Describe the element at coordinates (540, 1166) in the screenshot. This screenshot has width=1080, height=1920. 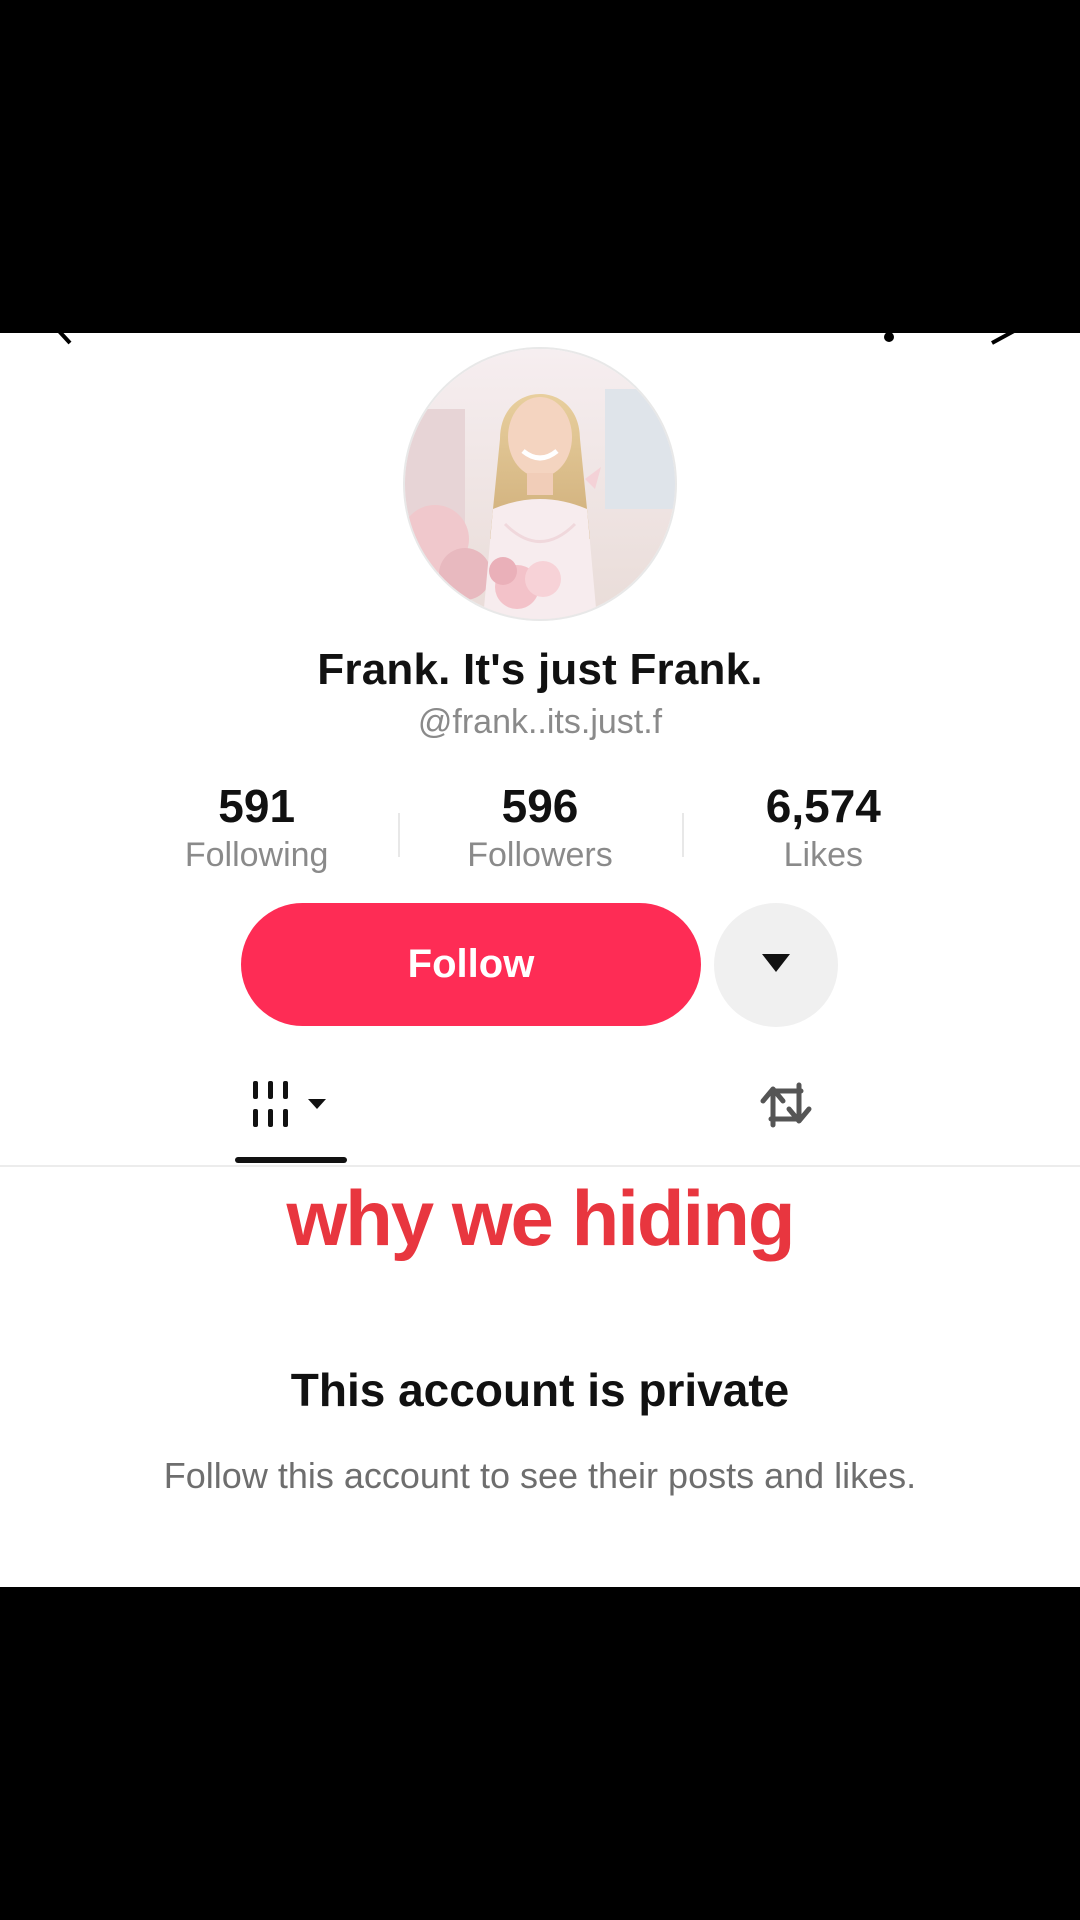
I see `tabs-divider` at that location.